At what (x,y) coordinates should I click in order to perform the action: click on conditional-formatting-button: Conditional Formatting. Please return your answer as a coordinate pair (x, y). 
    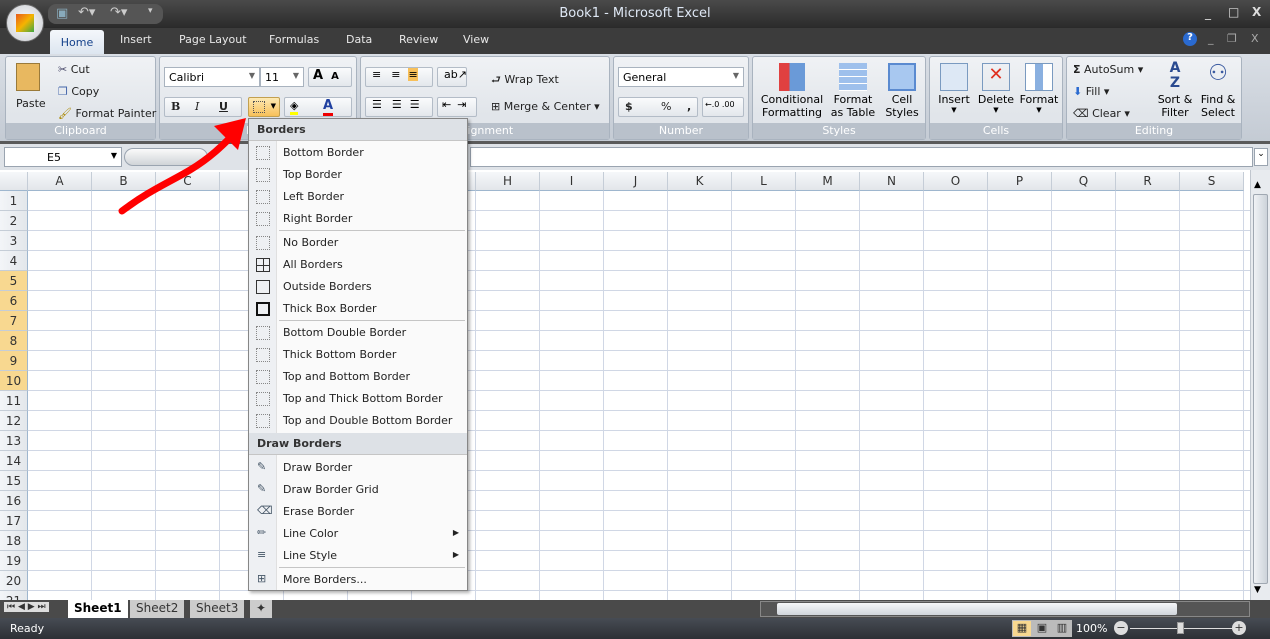
    Looking at the image, I should click on (792, 92).